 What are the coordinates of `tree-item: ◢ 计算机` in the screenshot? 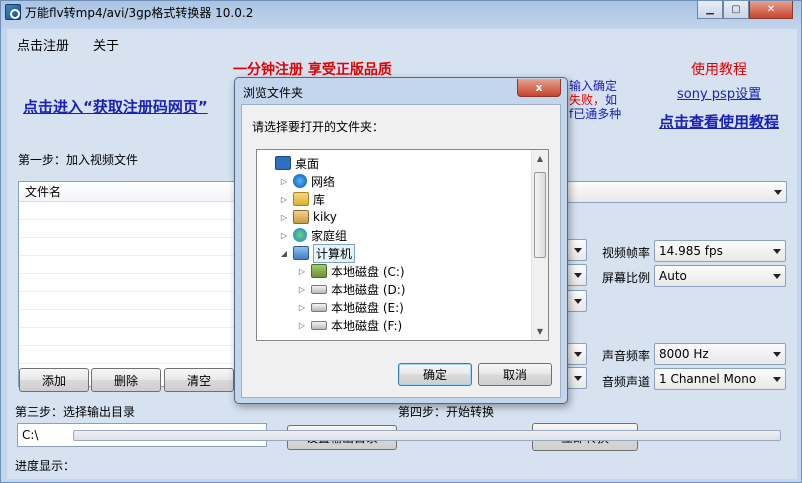 It's located at (317, 253).